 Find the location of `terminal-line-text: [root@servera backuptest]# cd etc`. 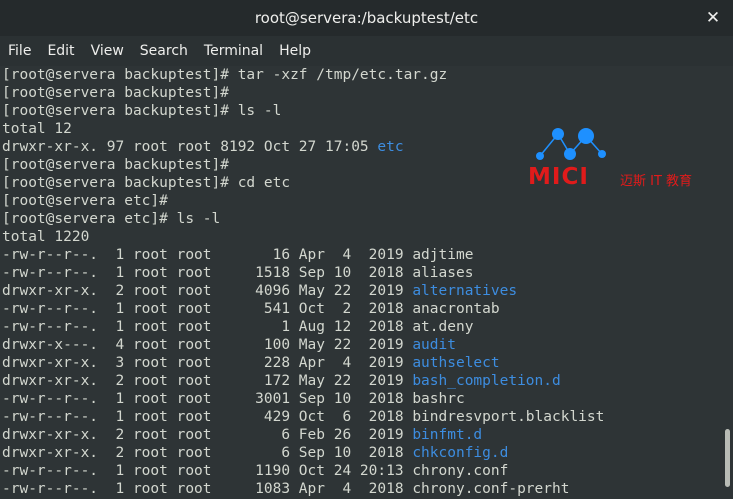

terminal-line-text: [root@servera backuptest]# cd etc is located at coordinates (146, 183).